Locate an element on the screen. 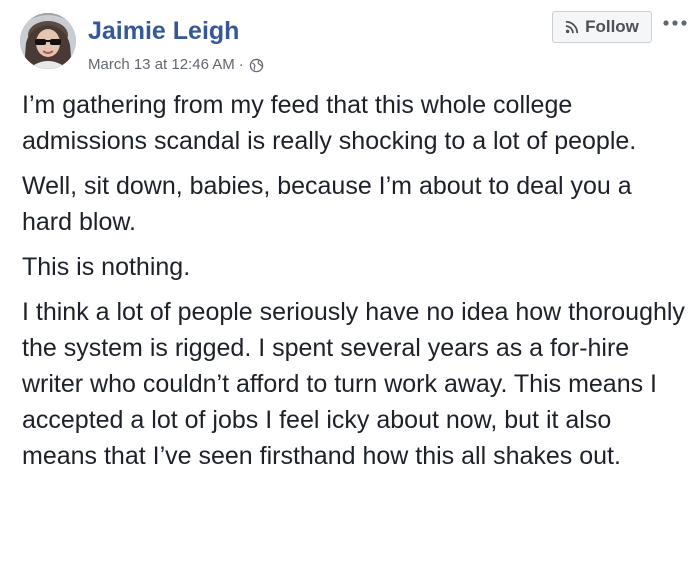 The image size is (700, 568). globe-icon is located at coordinates (256, 65).